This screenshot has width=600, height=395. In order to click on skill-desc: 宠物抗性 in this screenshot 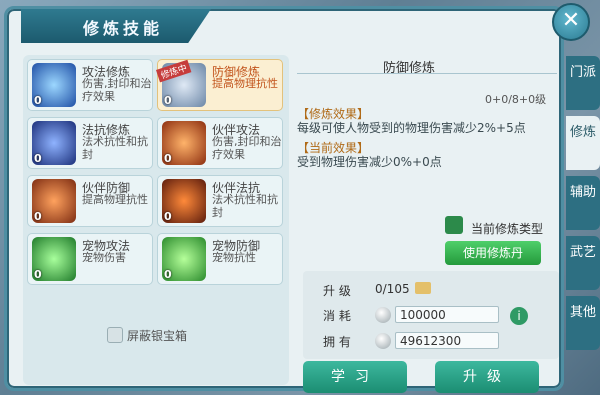, I will do `click(234, 257)`.